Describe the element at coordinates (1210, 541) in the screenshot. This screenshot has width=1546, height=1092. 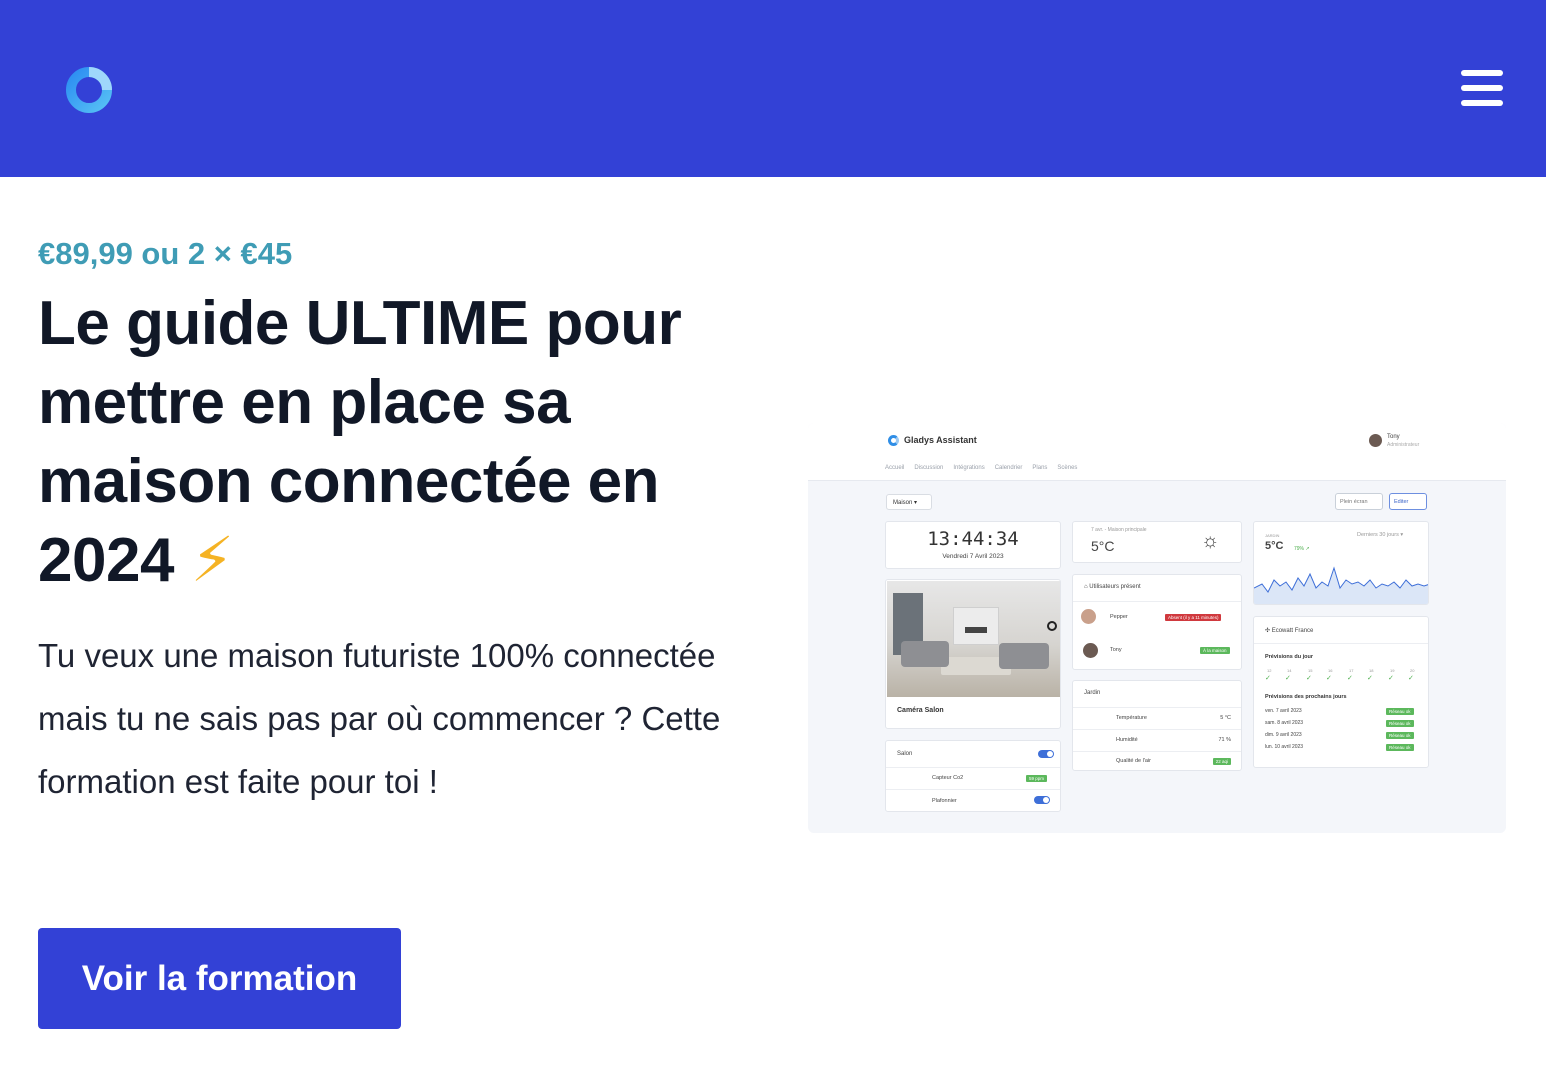
I see `sun-icon: ☼` at that location.